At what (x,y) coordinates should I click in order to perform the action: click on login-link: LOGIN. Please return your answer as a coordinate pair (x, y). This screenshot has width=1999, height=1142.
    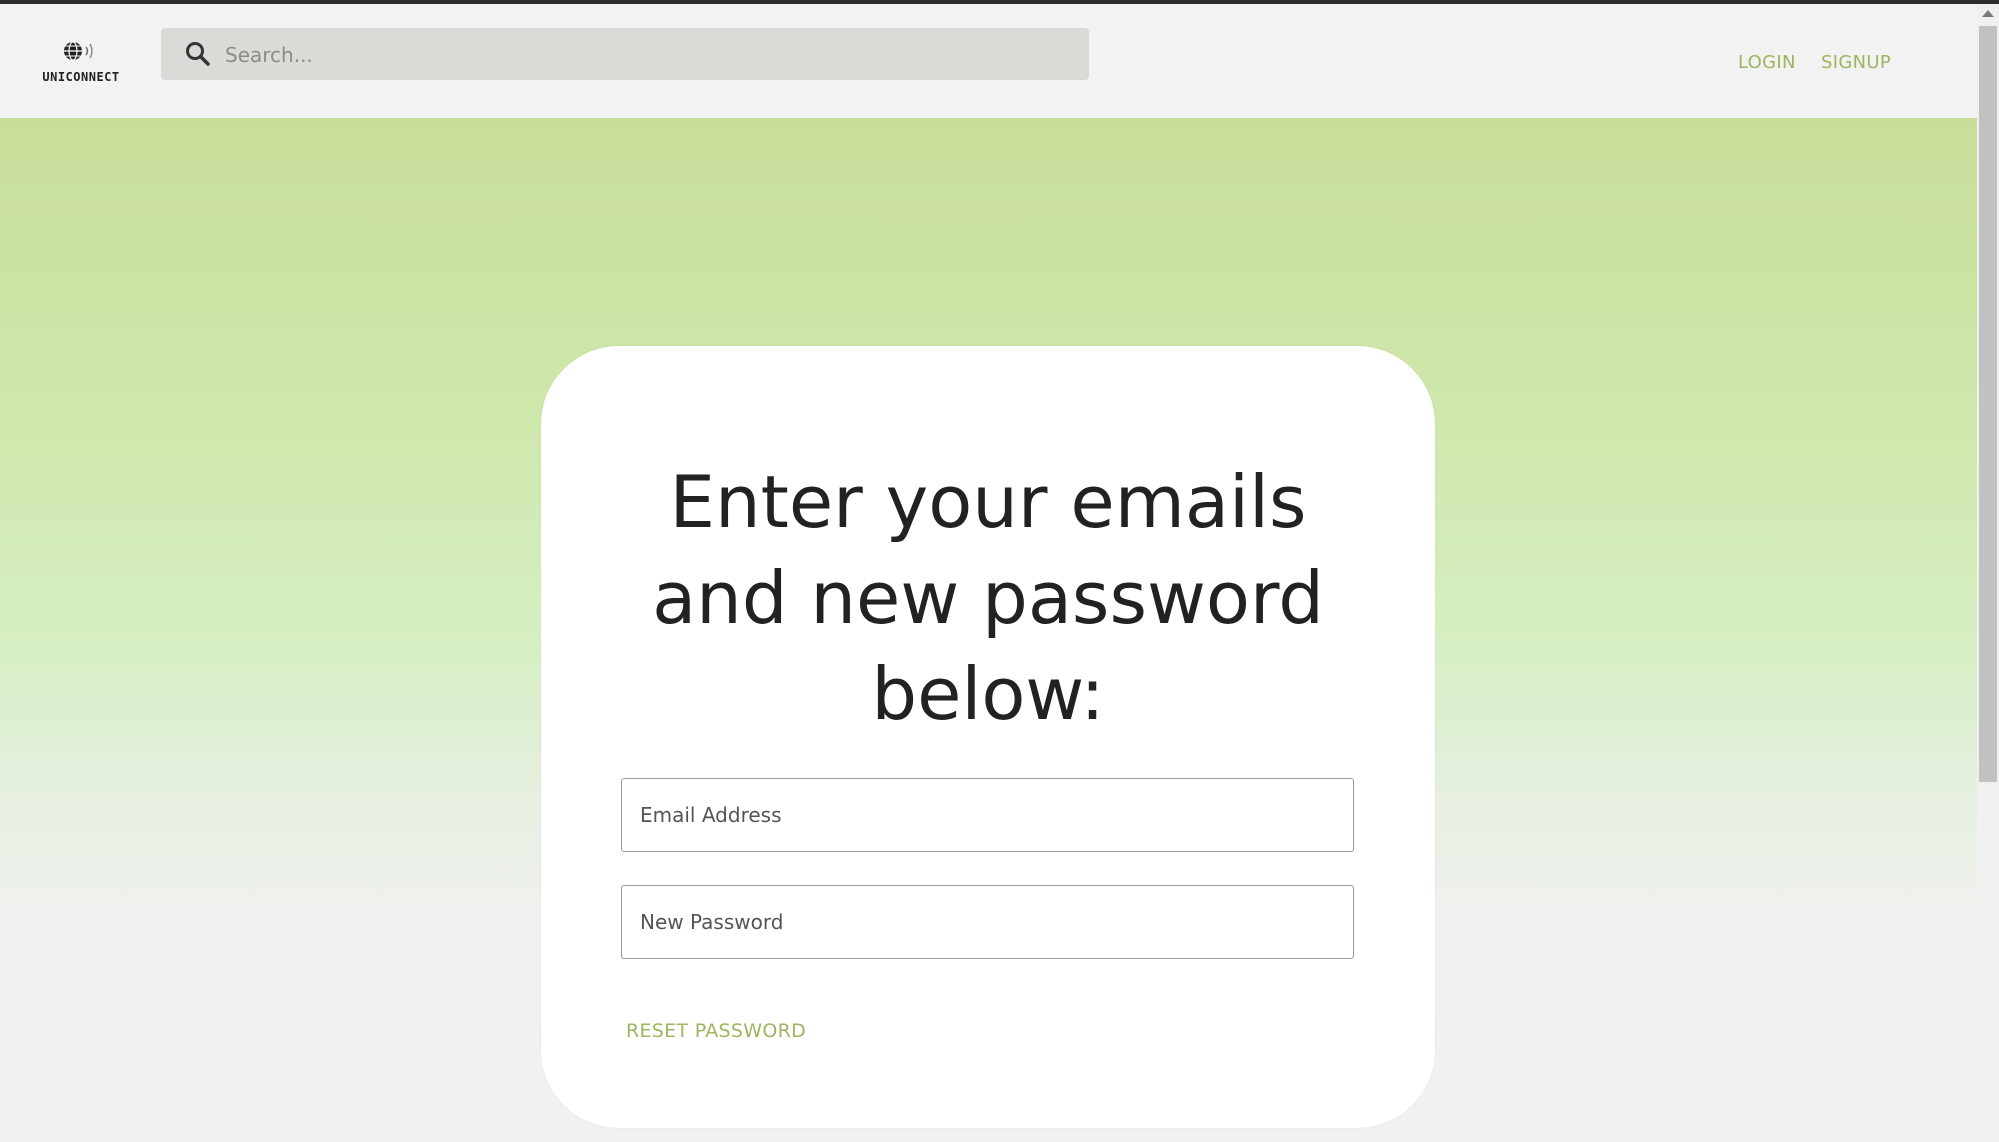
    Looking at the image, I should click on (1767, 62).